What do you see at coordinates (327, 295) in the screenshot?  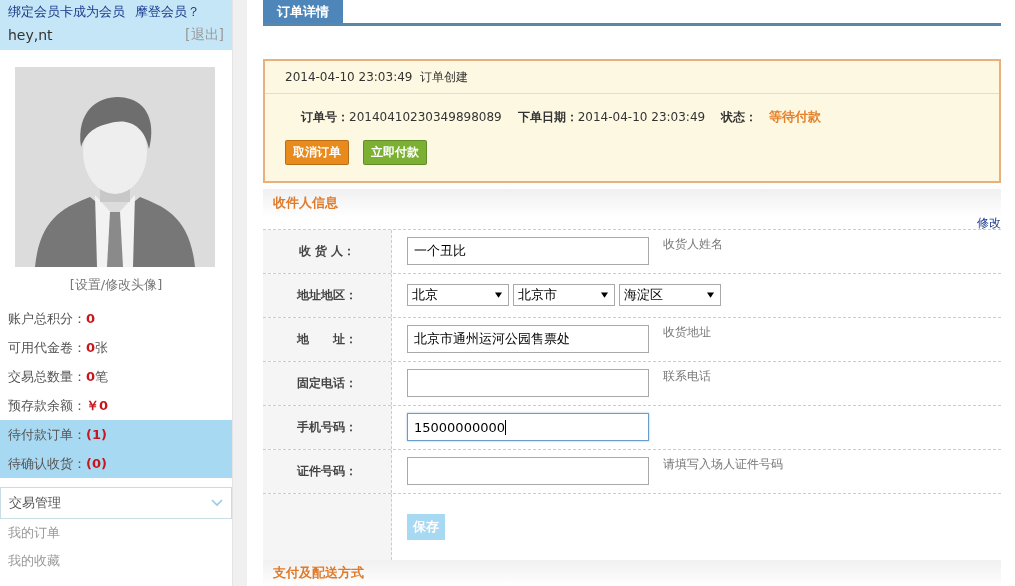 I see `field-label: 地址地区：` at bounding box center [327, 295].